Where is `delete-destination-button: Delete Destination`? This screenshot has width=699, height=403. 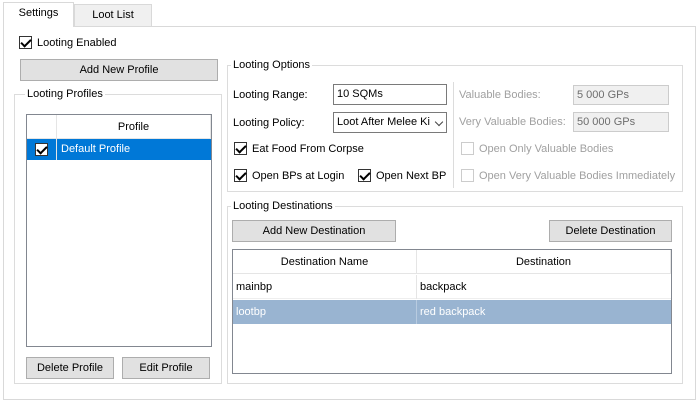
delete-destination-button: Delete Destination is located at coordinates (610, 231).